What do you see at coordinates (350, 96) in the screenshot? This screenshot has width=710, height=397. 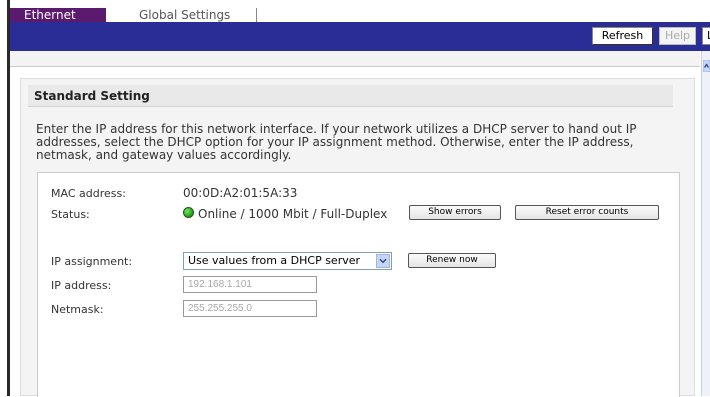 I see `panel-title: Standard Setting` at bounding box center [350, 96].